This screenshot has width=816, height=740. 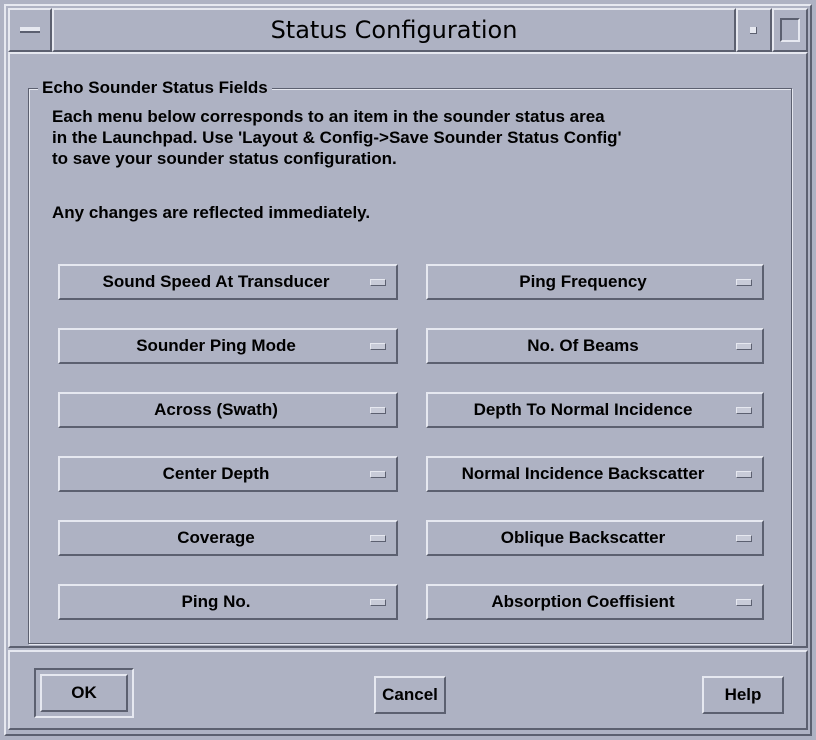 I want to click on ok-button: OK, so click(x=84, y=693).